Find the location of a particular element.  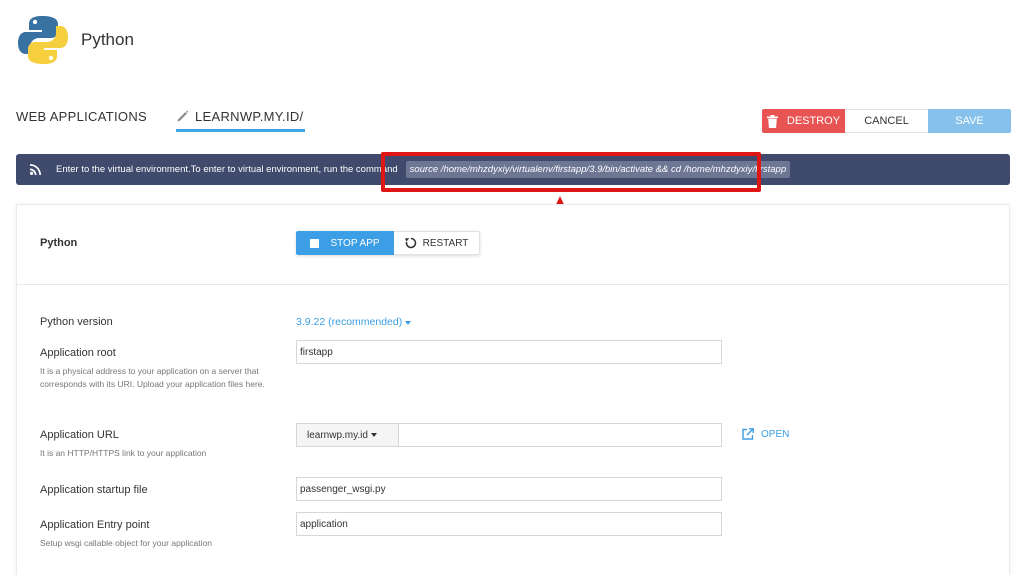

cancel-button: CANCEL is located at coordinates (886, 121).